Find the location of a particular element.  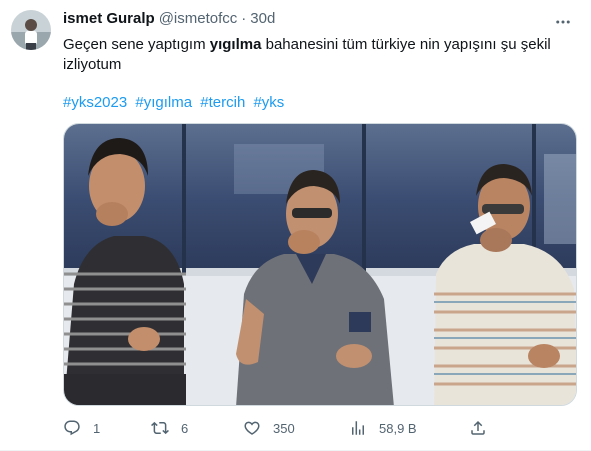

views-count: 58,9 B is located at coordinates (398, 428).